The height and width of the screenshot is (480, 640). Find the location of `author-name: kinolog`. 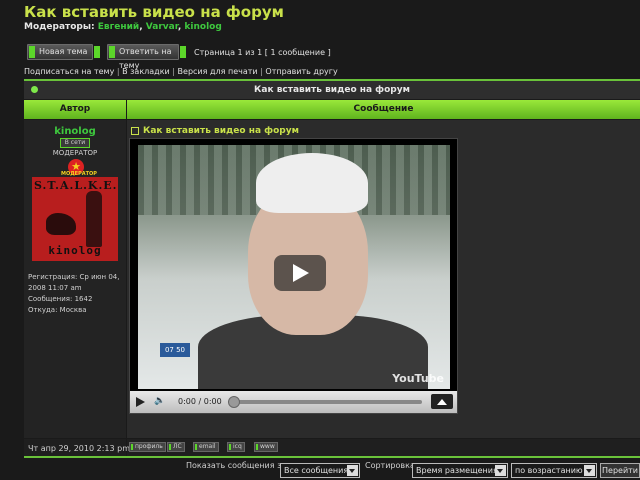

author-name: kinolog is located at coordinates (75, 131).